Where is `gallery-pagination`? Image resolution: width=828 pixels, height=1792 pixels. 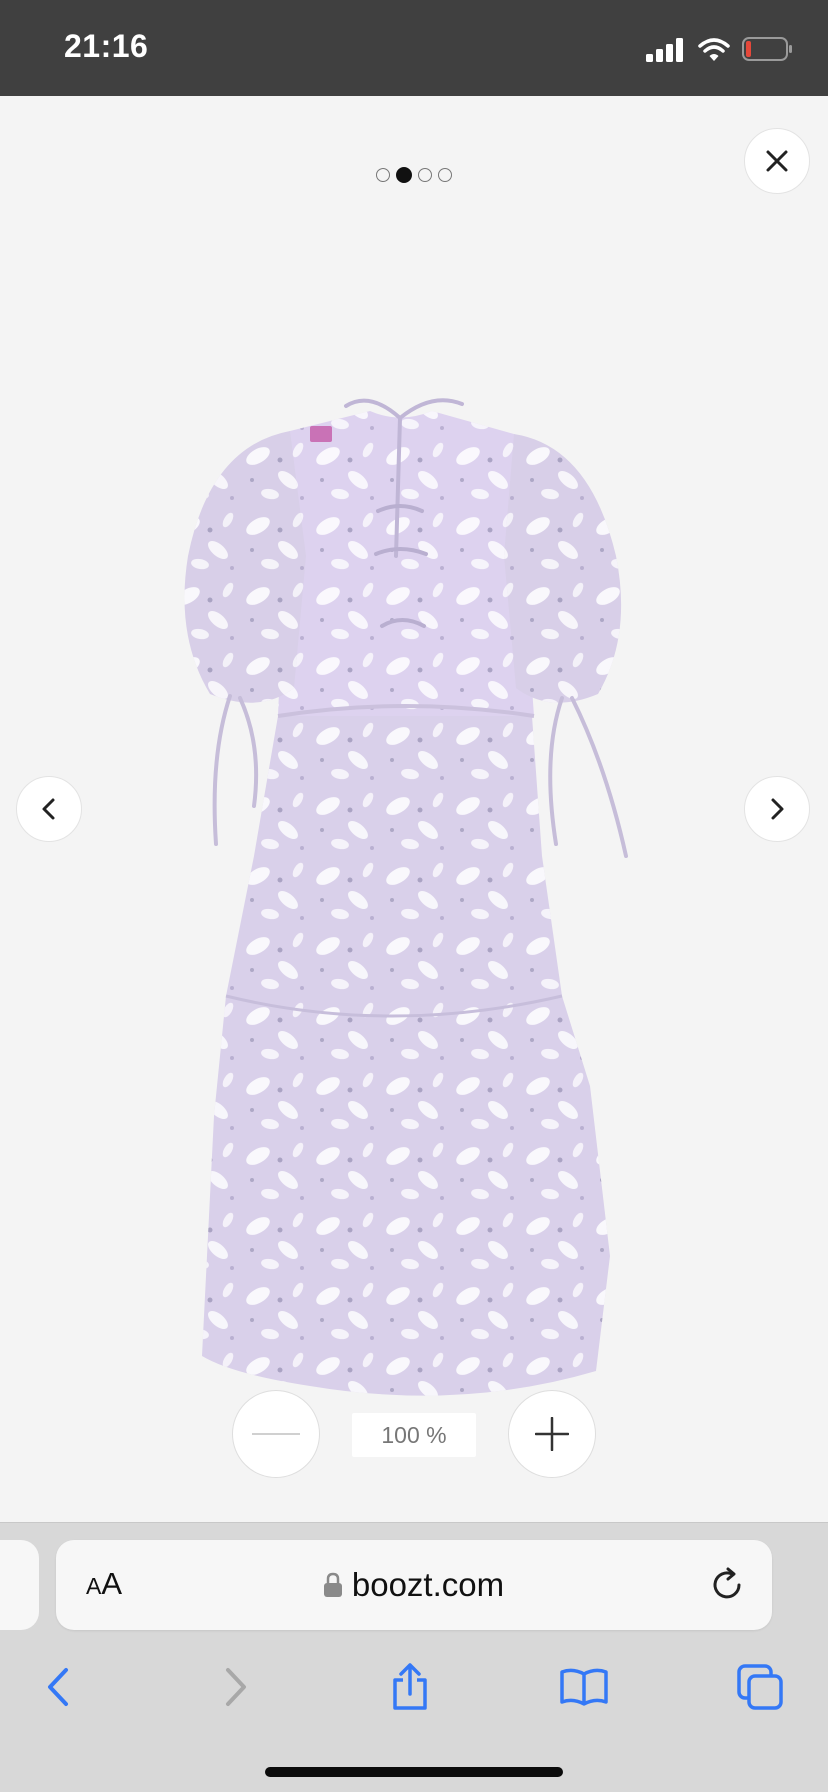 gallery-pagination is located at coordinates (414, 175).